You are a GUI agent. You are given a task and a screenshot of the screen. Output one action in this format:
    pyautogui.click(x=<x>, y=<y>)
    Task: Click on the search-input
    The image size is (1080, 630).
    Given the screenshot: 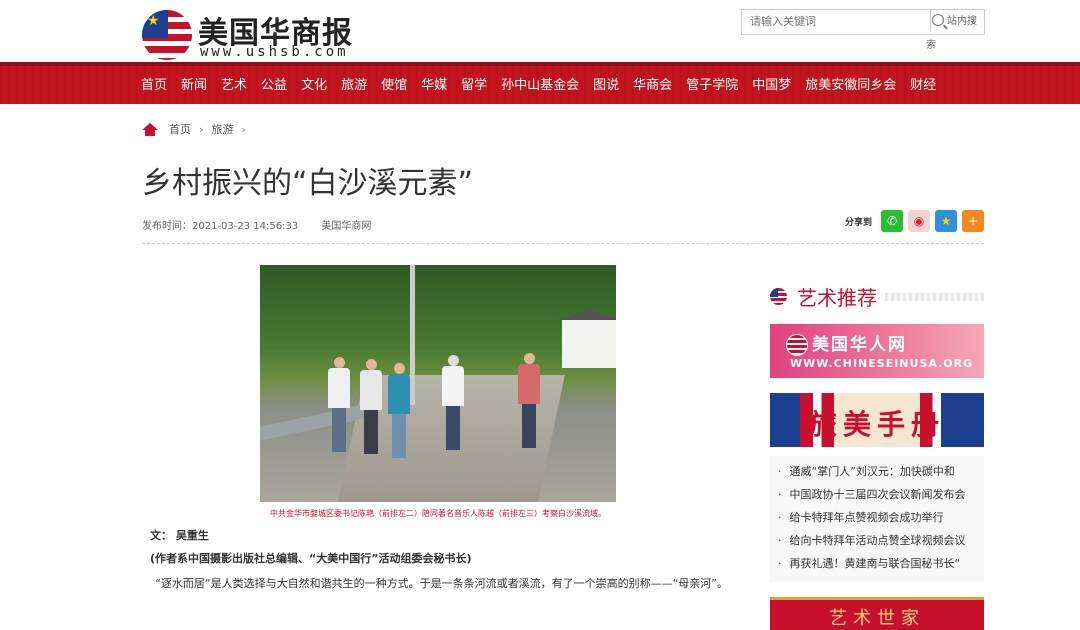 What is the action you would take?
    pyautogui.click(x=836, y=21)
    